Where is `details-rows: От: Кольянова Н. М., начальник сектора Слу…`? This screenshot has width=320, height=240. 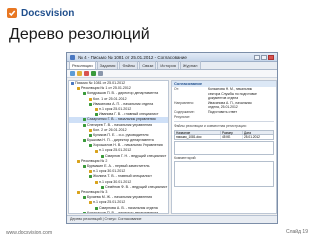
details-rows: От: Кольянова Н. М., начальник сектора Слу… is located at coordinates (224, 103).